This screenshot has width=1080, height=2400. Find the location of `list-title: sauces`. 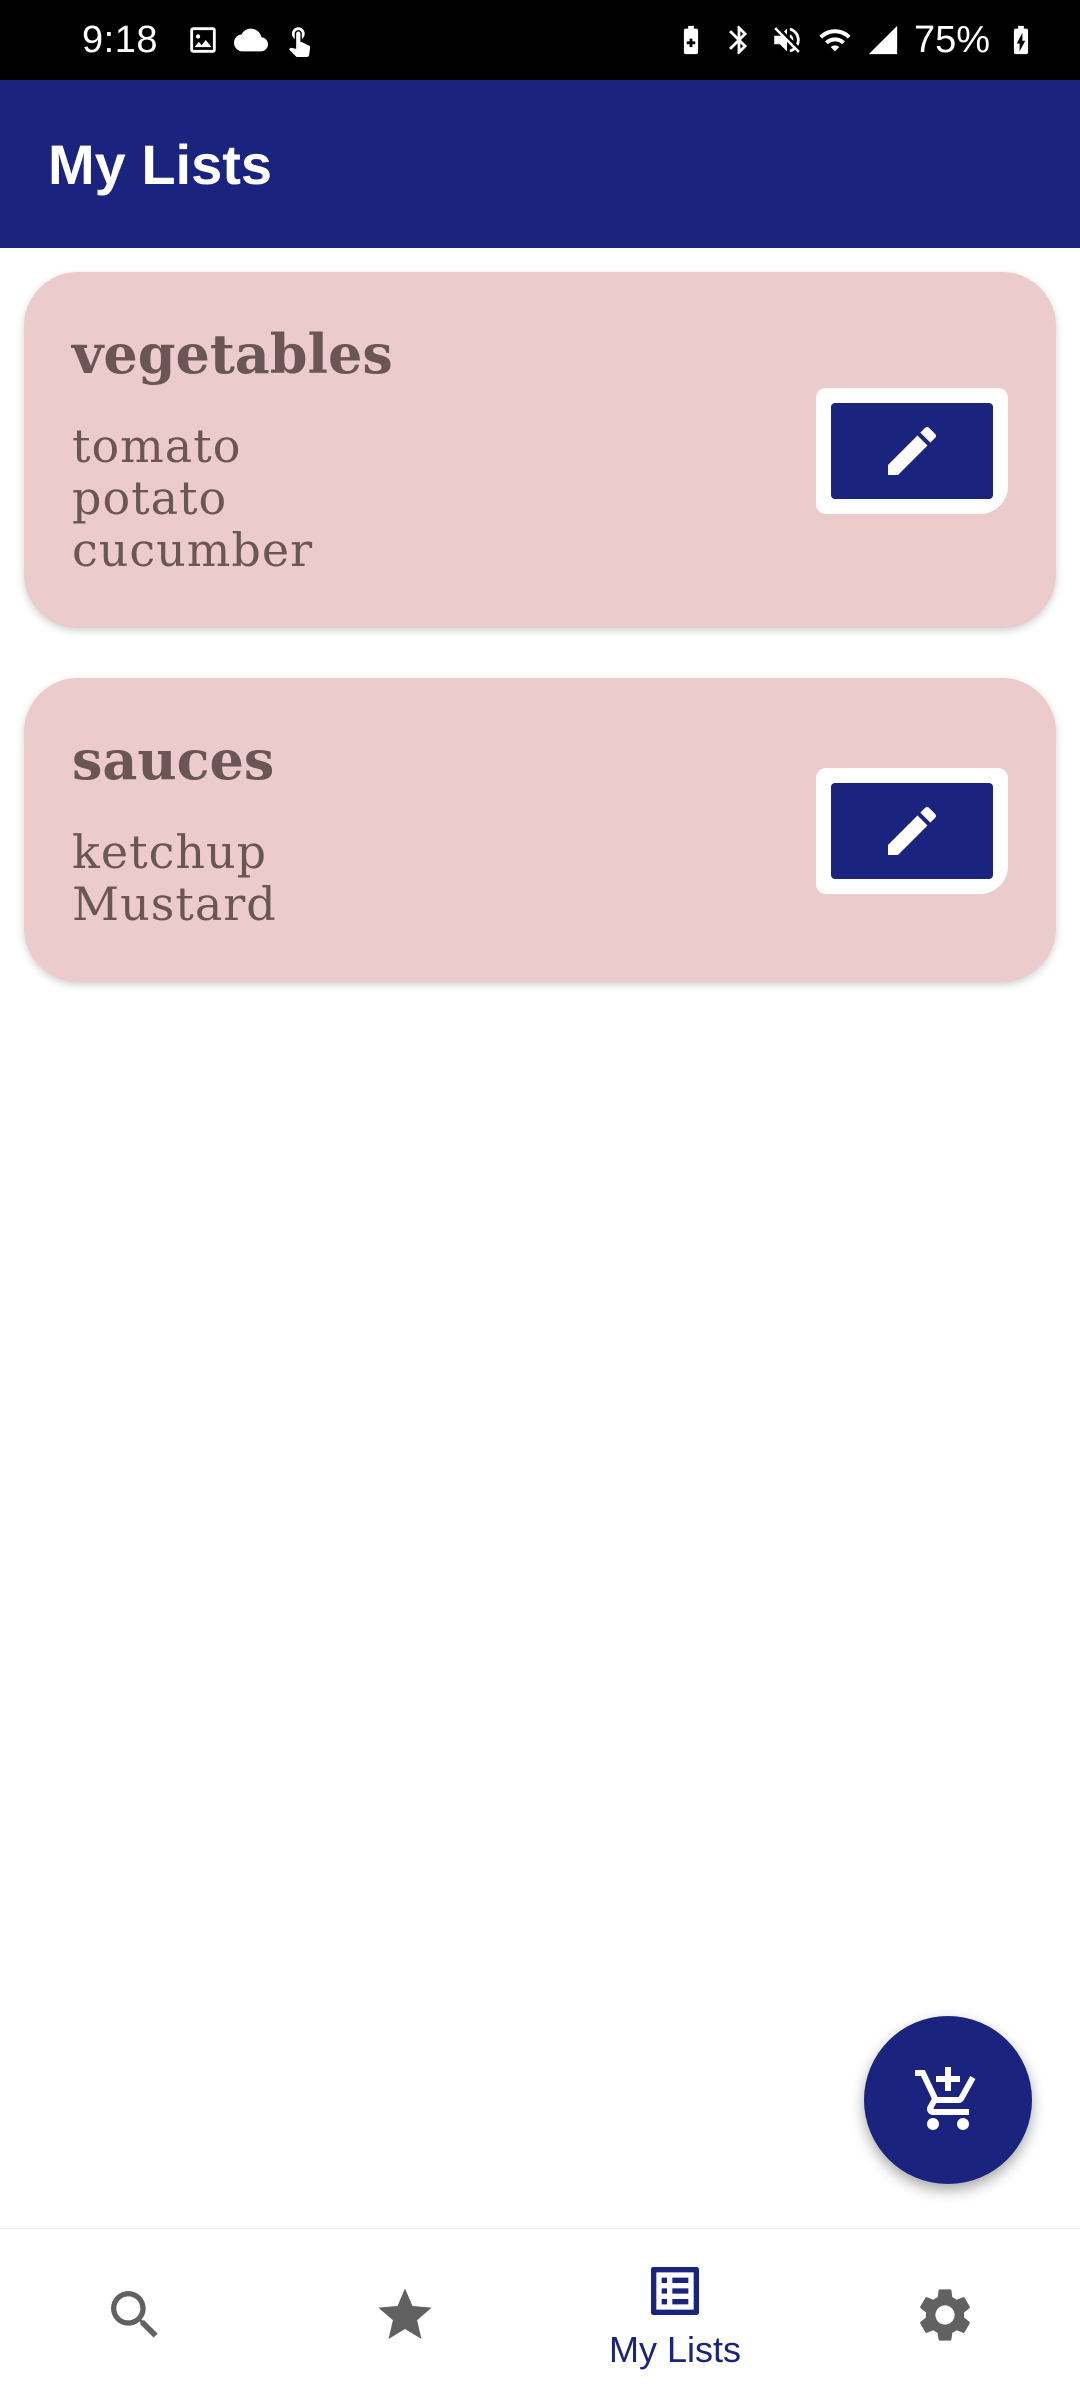

list-title: sauces is located at coordinates (173, 760).